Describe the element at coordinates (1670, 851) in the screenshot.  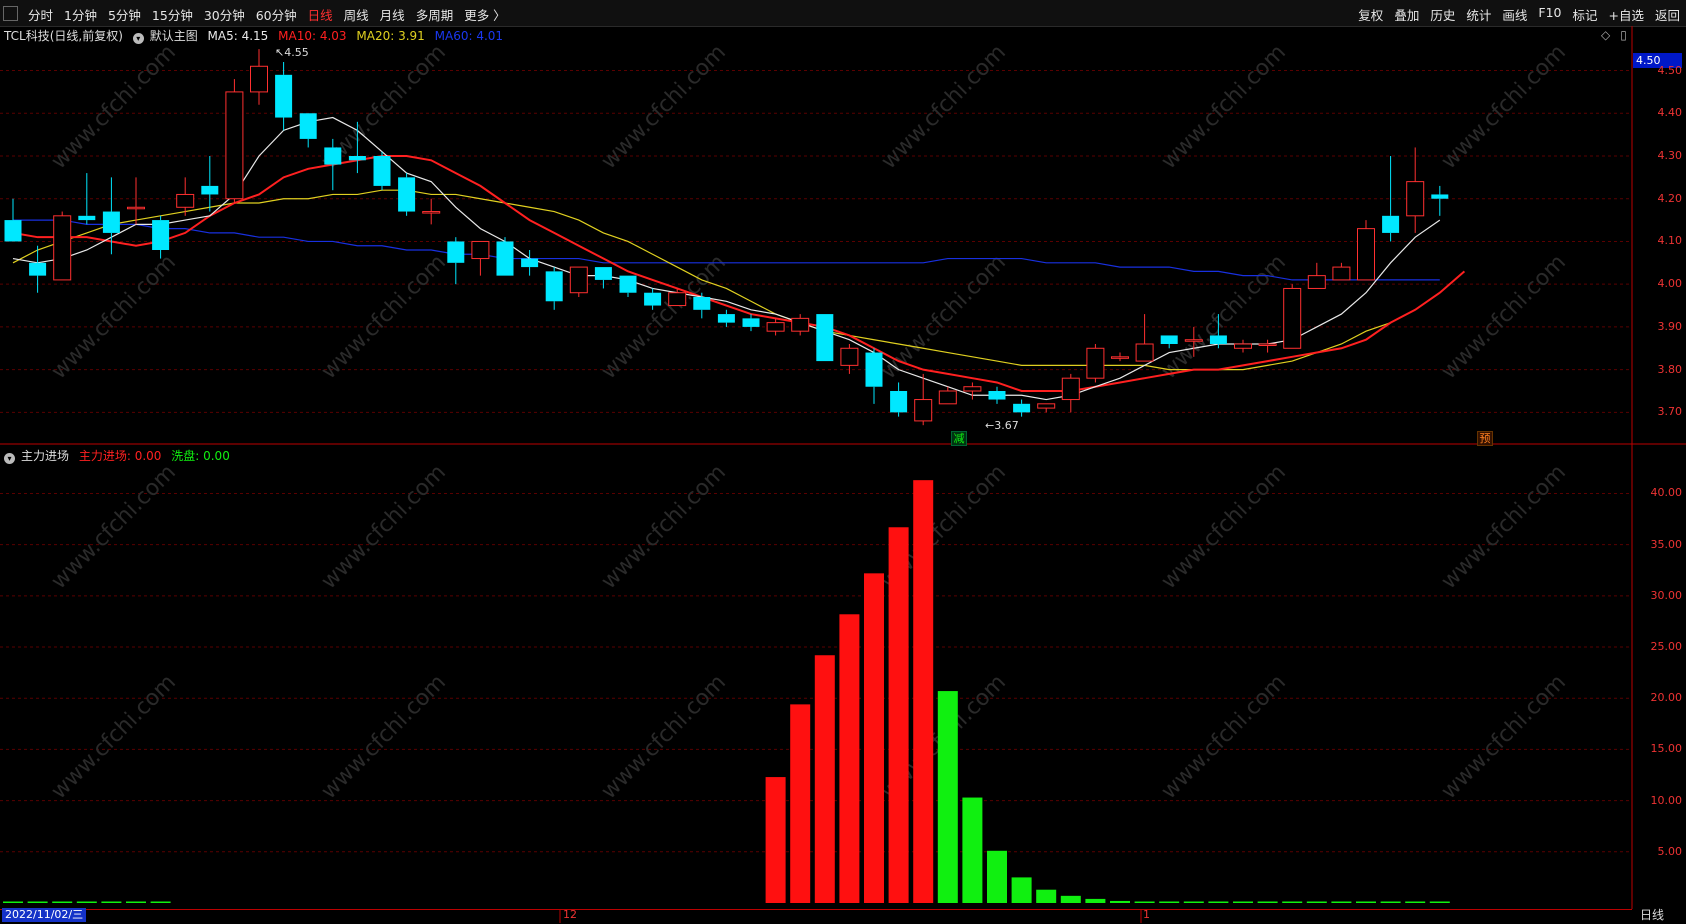
I see `indicator-tick: 5.00` at that location.